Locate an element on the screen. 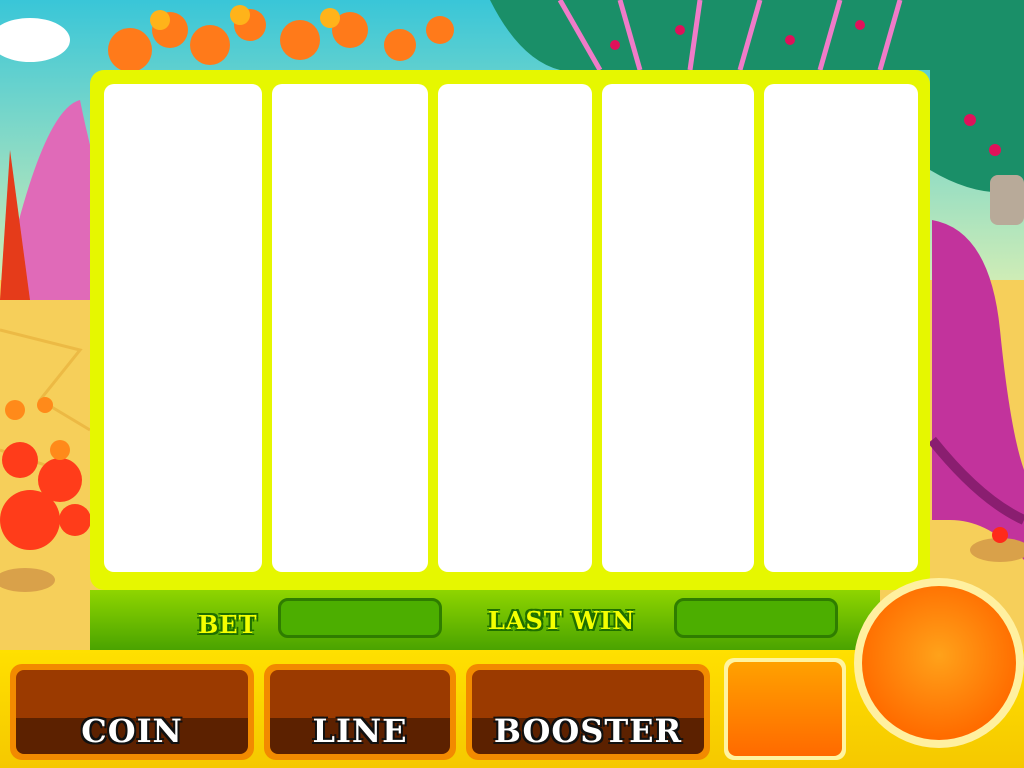 Image resolution: width=1024 pixels, height=768 pixels. bet-value-field is located at coordinates (360, 618).